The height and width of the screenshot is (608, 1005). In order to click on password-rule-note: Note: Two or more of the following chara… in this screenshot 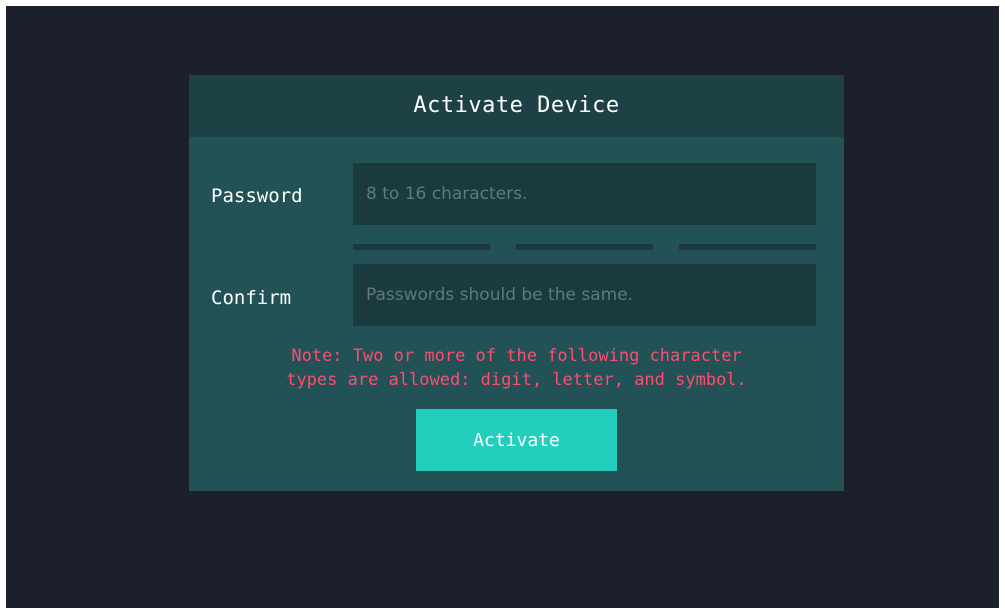, I will do `click(516, 368)`.